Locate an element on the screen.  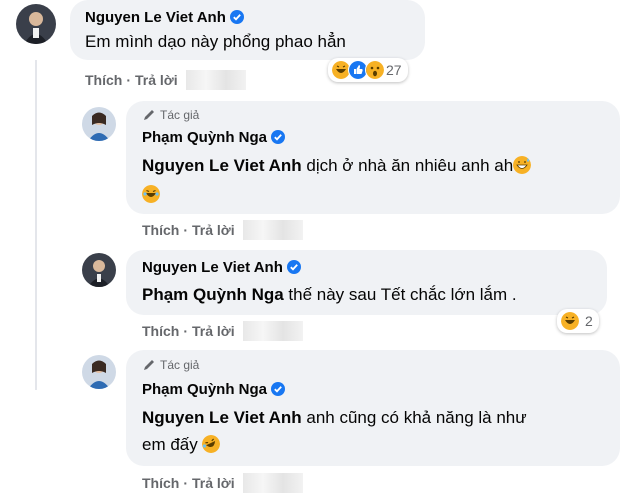
comment-text-line: anh cũng có khả năng là như is located at coordinates (414, 417).